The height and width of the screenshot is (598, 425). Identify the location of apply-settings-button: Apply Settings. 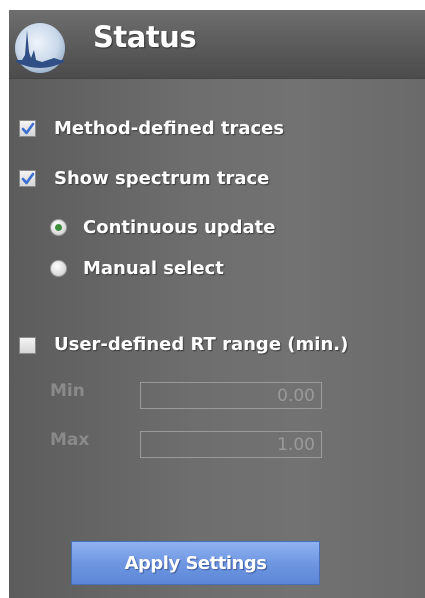
(195, 563).